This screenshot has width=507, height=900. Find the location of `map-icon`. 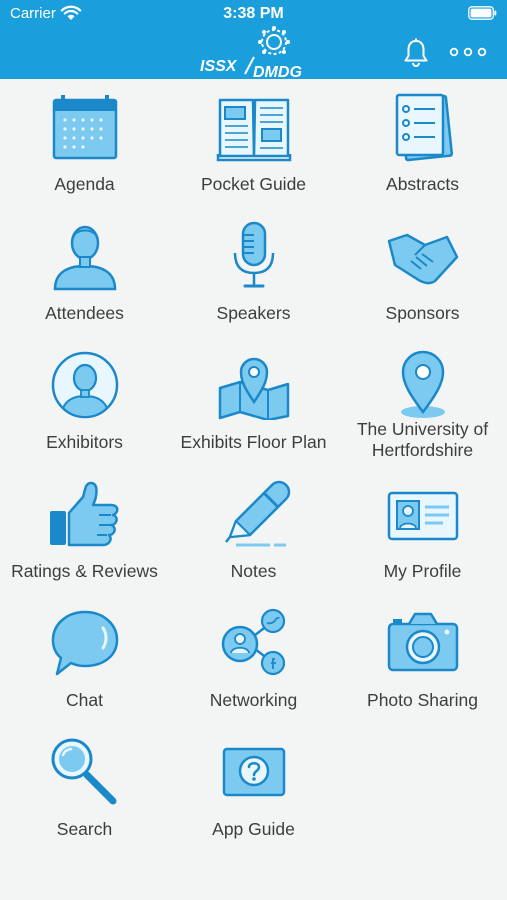

map-icon is located at coordinates (254, 385).